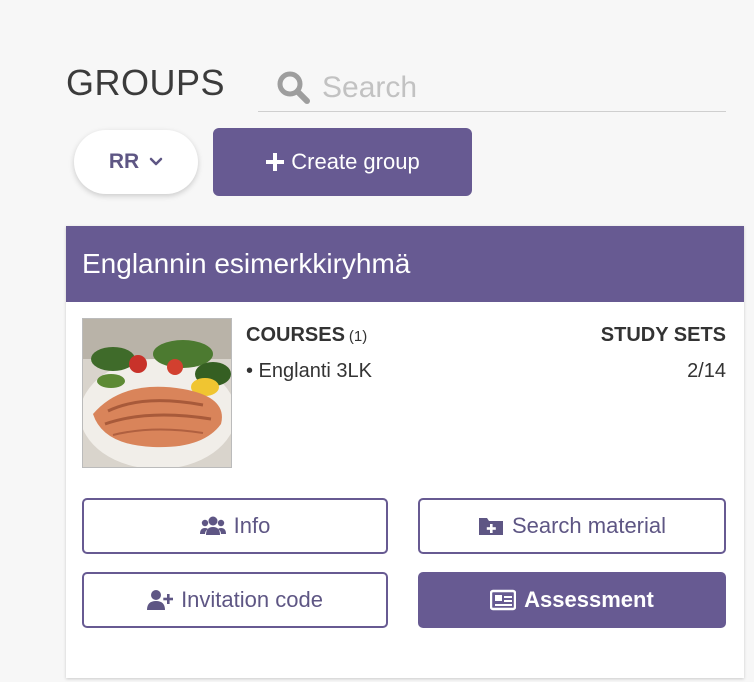  I want to click on create-group-button: Create group, so click(342, 162).